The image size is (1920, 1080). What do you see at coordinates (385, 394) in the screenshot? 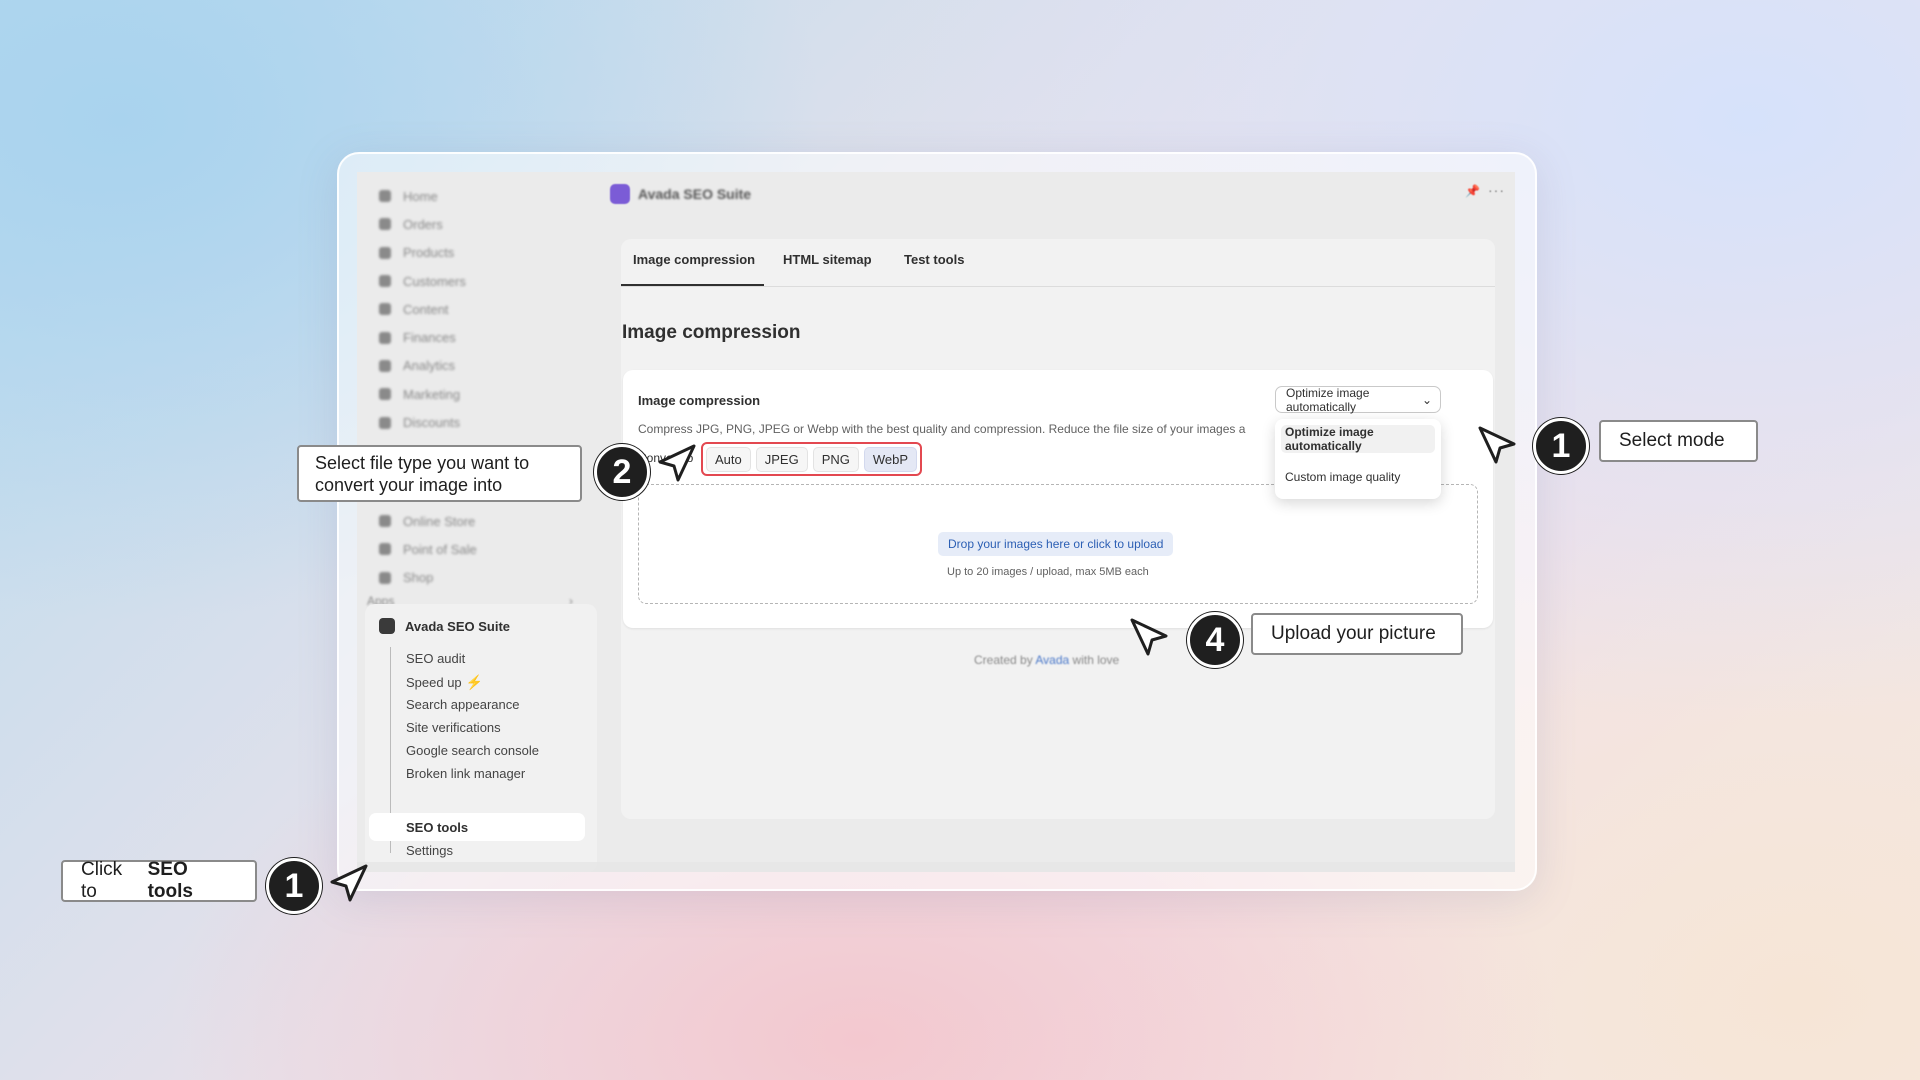
I see `target-icon` at bounding box center [385, 394].